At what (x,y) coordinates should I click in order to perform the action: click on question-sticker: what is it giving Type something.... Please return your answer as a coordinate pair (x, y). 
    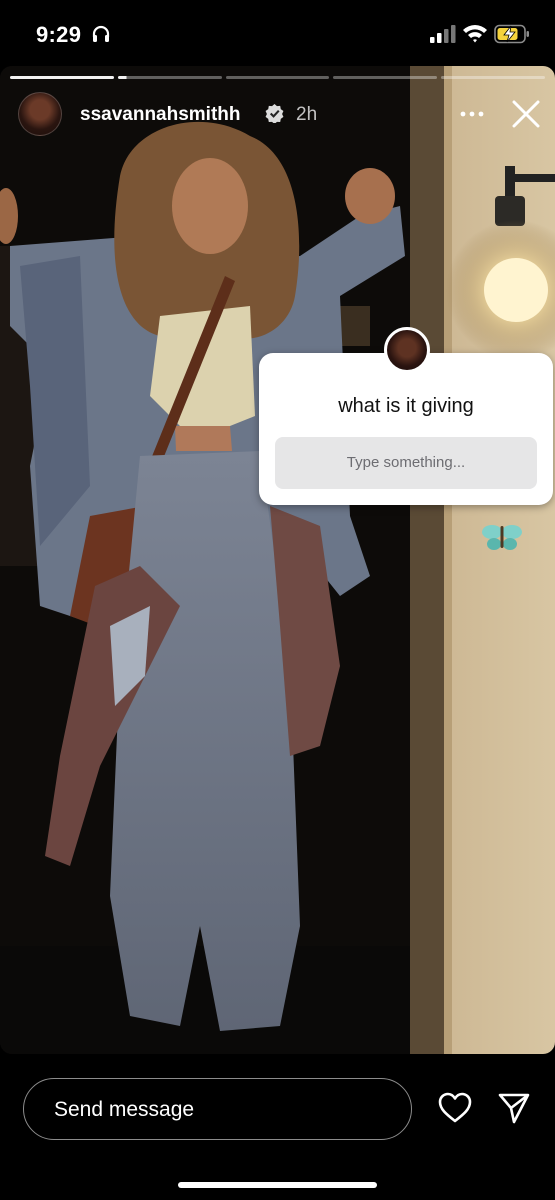
    Looking at the image, I should click on (406, 416).